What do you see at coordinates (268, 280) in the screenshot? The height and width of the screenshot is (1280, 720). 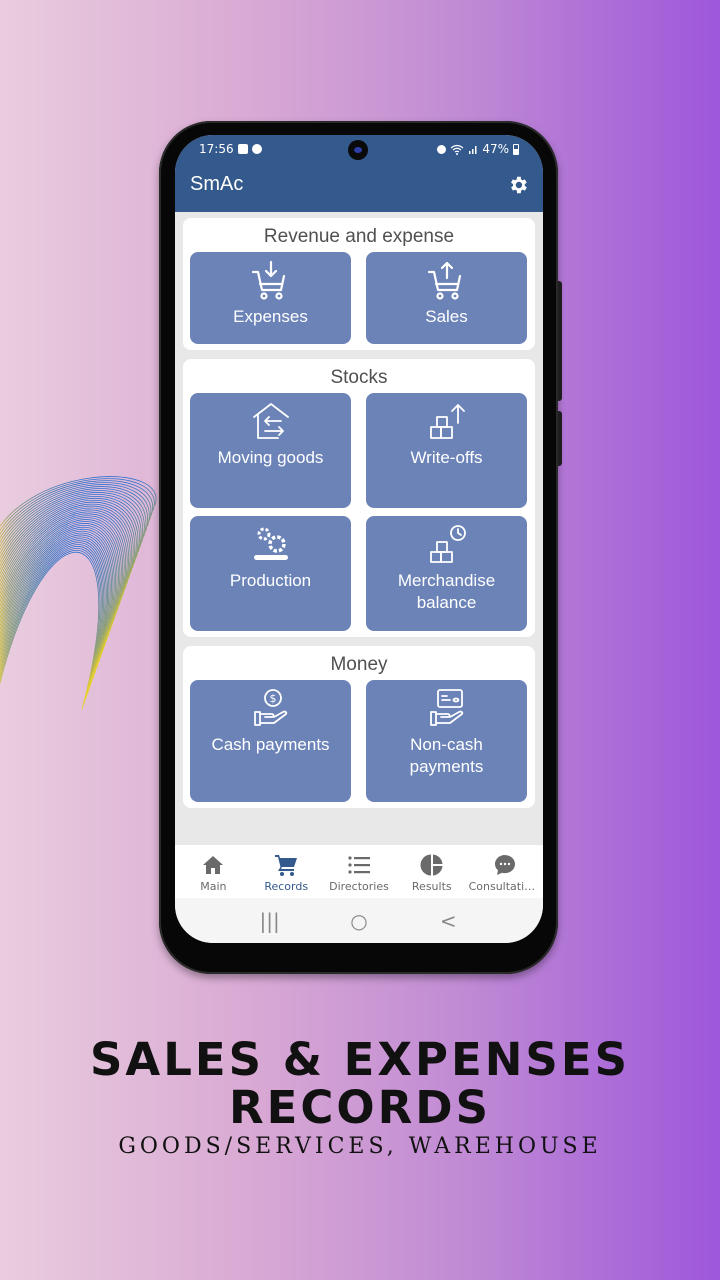 I see `cart-in-icon` at bounding box center [268, 280].